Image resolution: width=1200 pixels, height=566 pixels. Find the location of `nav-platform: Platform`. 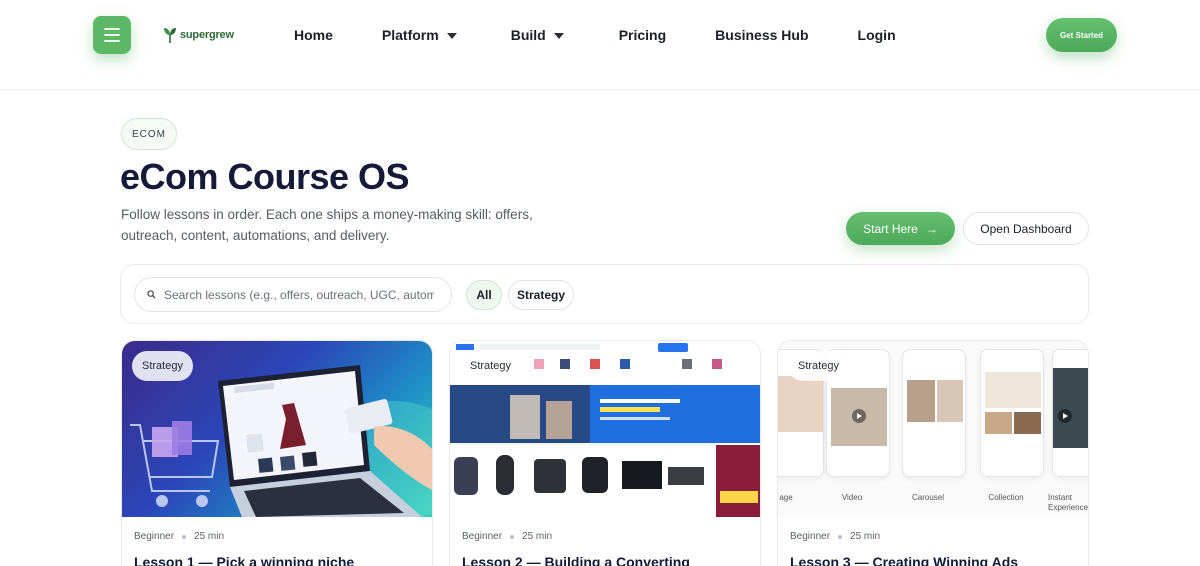

nav-platform: Platform is located at coordinates (419, 35).